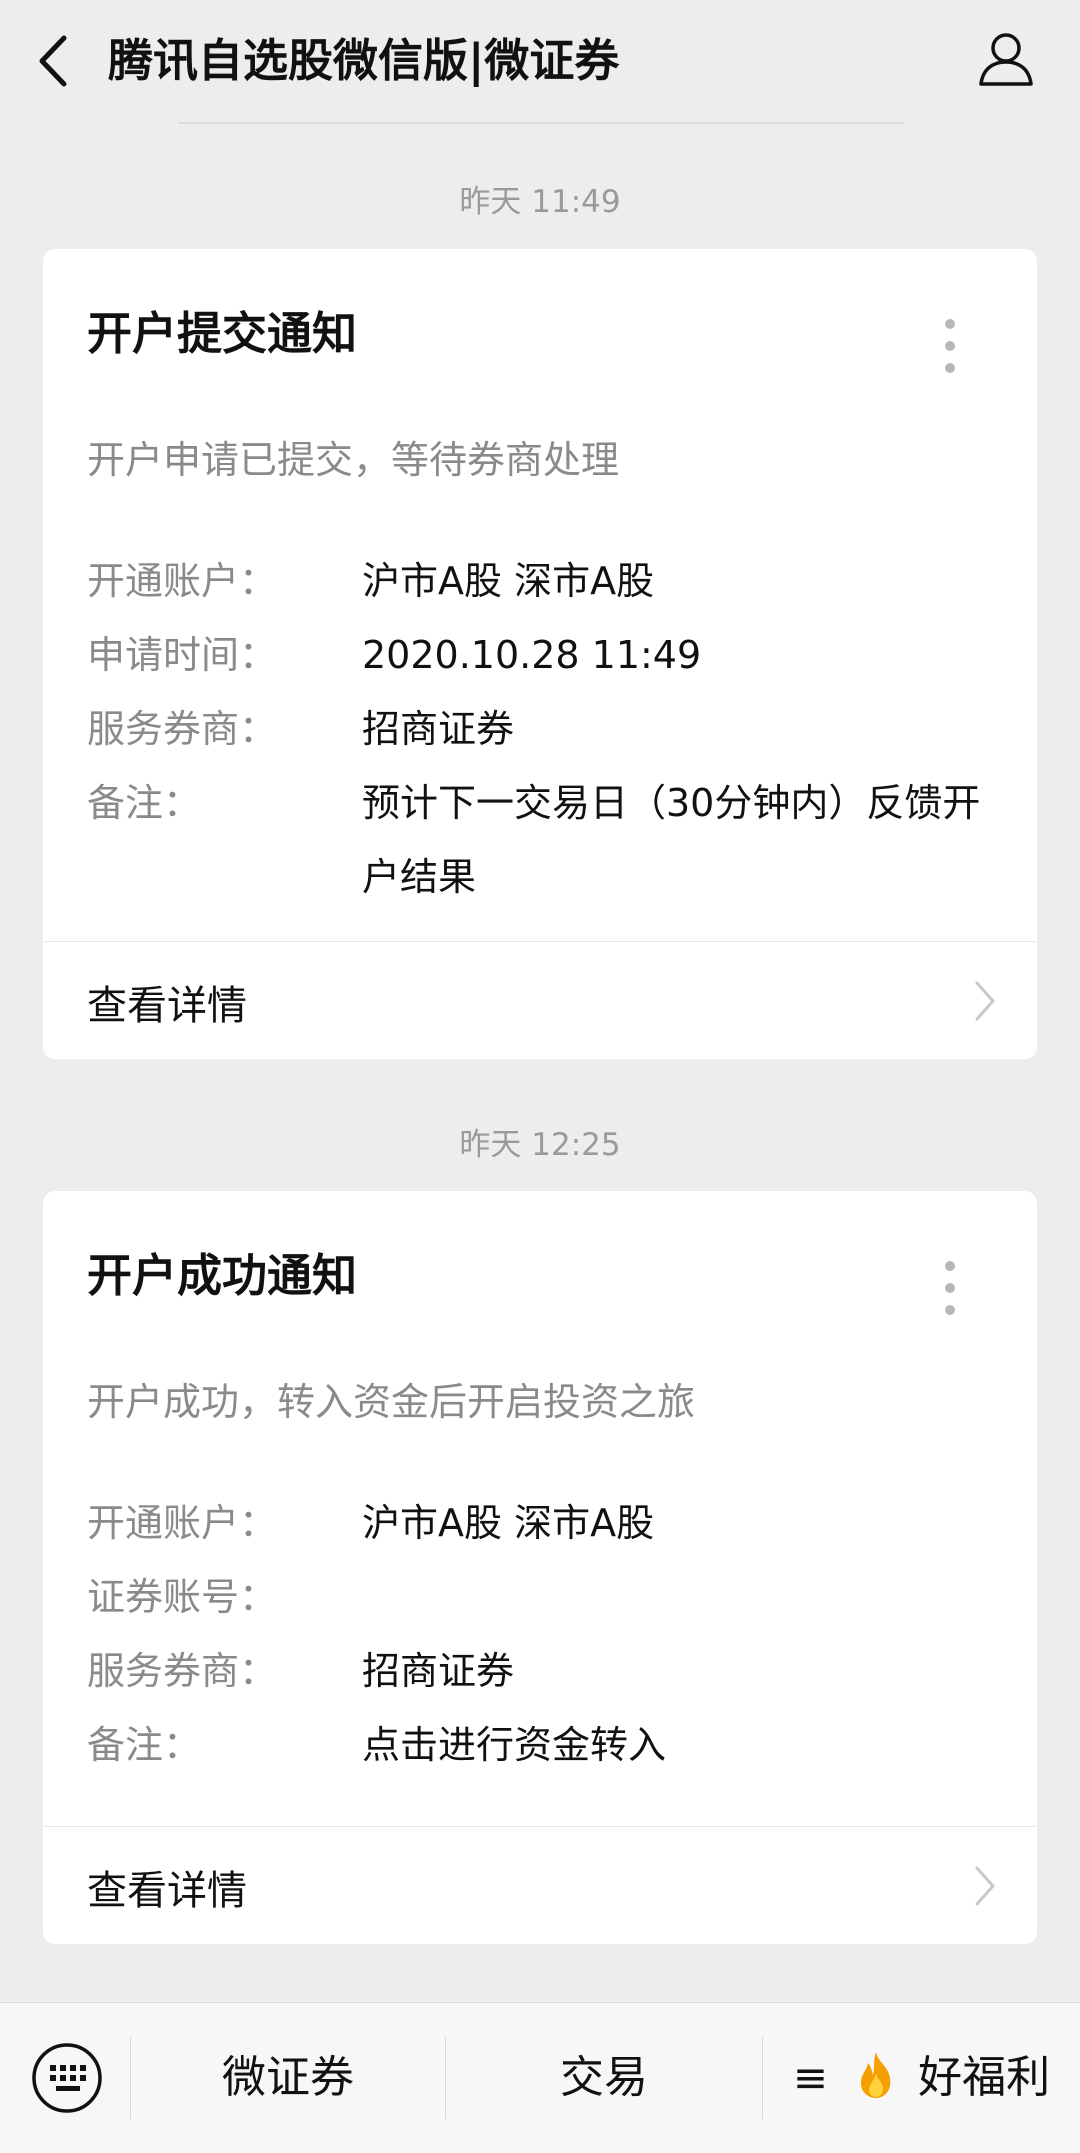  I want to click on page-title: 腾讯自选股微信版|微证券, so click(364, 60).